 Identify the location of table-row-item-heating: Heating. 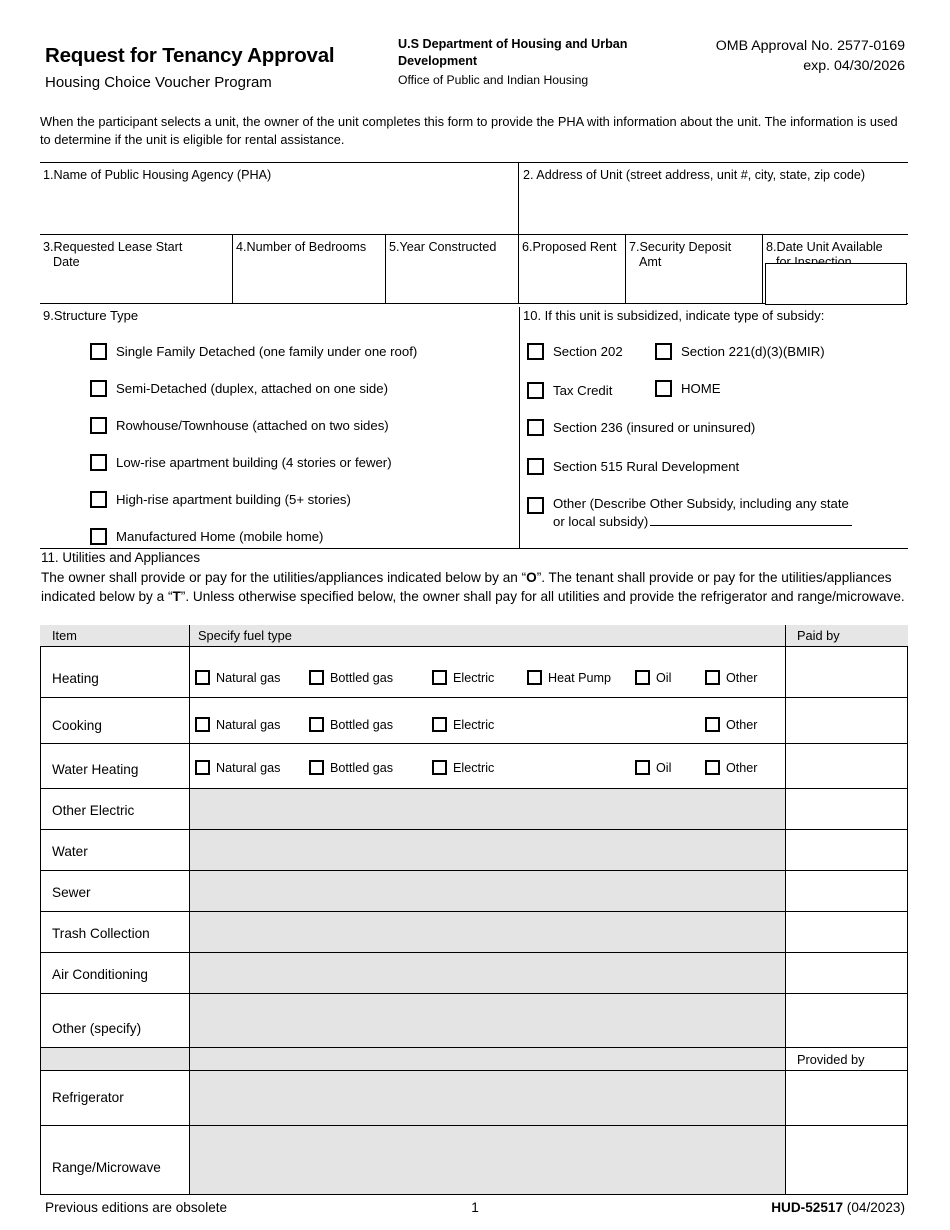
(75, 678).